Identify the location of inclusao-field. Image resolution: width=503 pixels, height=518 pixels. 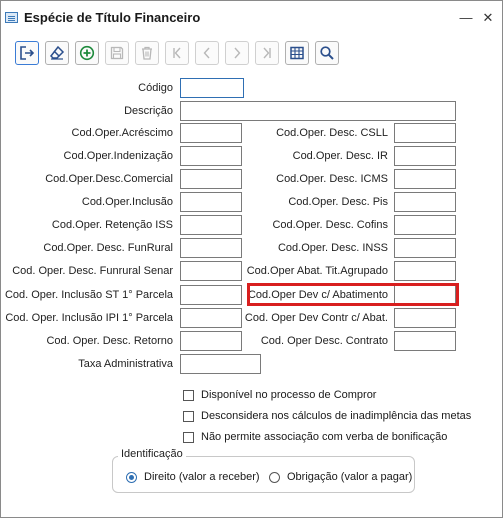
(211, 202).